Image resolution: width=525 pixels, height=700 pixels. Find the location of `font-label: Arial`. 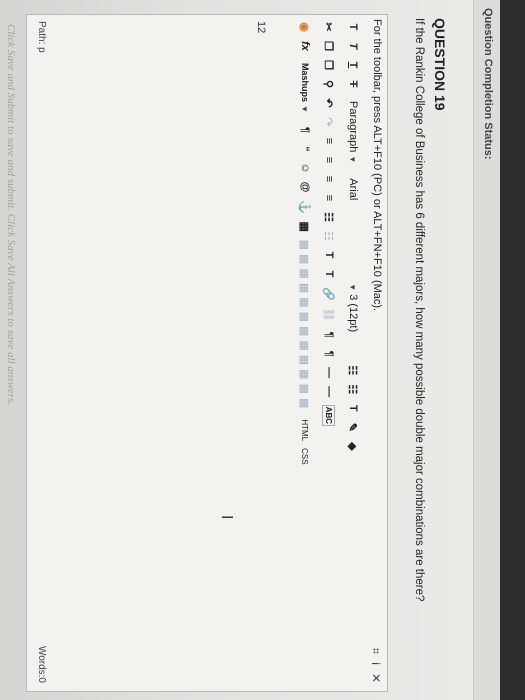

font-label: Arial is located at coordinates (353, 189).